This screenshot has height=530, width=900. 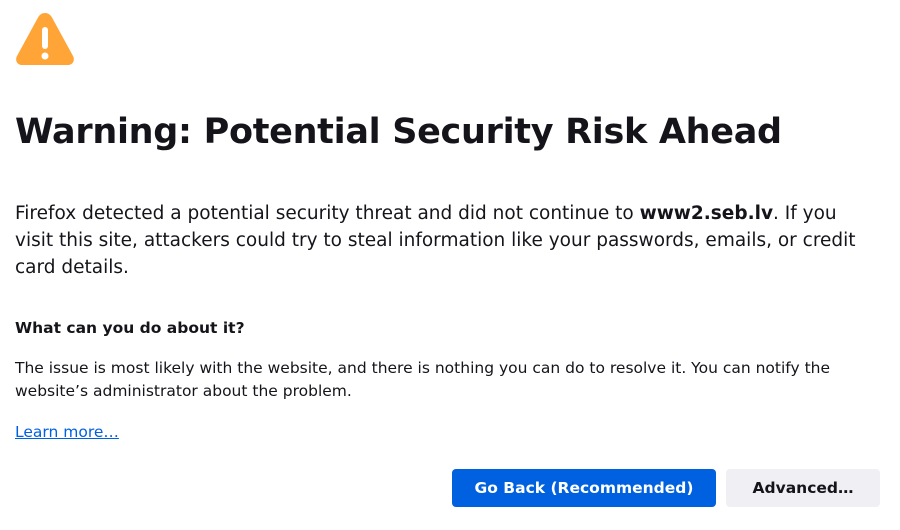 What do you see at coordinates (584, 488) in the screenshot?
I see `go-back-button: Go Back (Recommended)` at bounding box center [584, 488].